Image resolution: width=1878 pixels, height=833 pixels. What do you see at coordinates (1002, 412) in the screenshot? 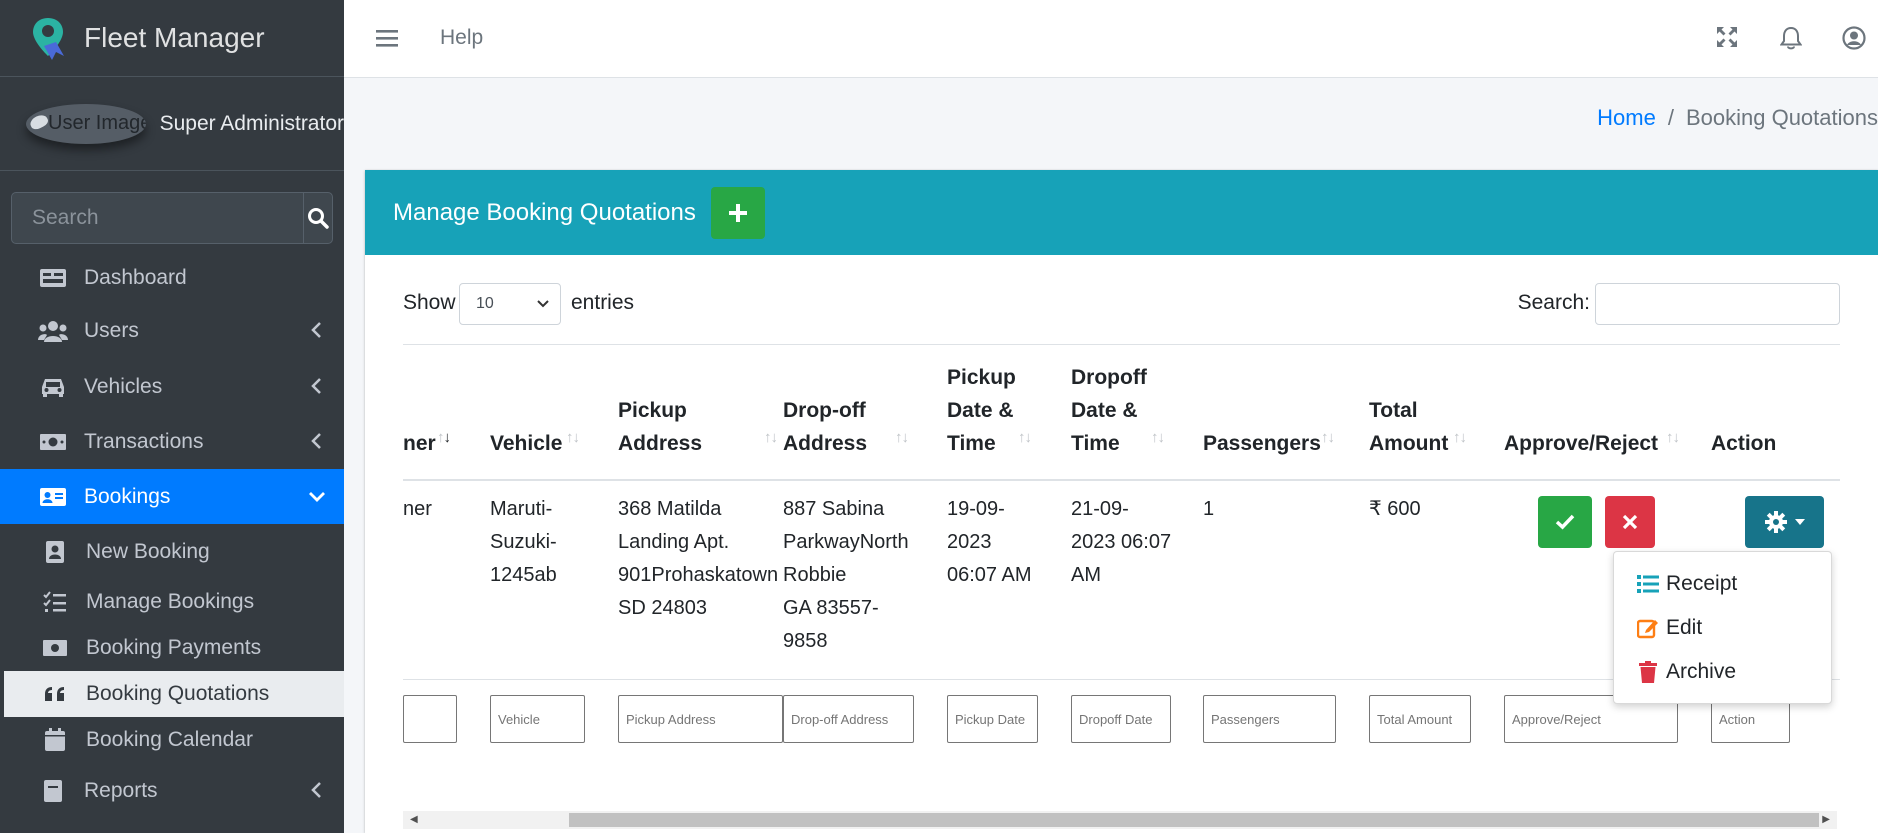
I see `column-header-pickup-time: Pickup Date & Time ↑↓` at bounding box center [1002, 412].